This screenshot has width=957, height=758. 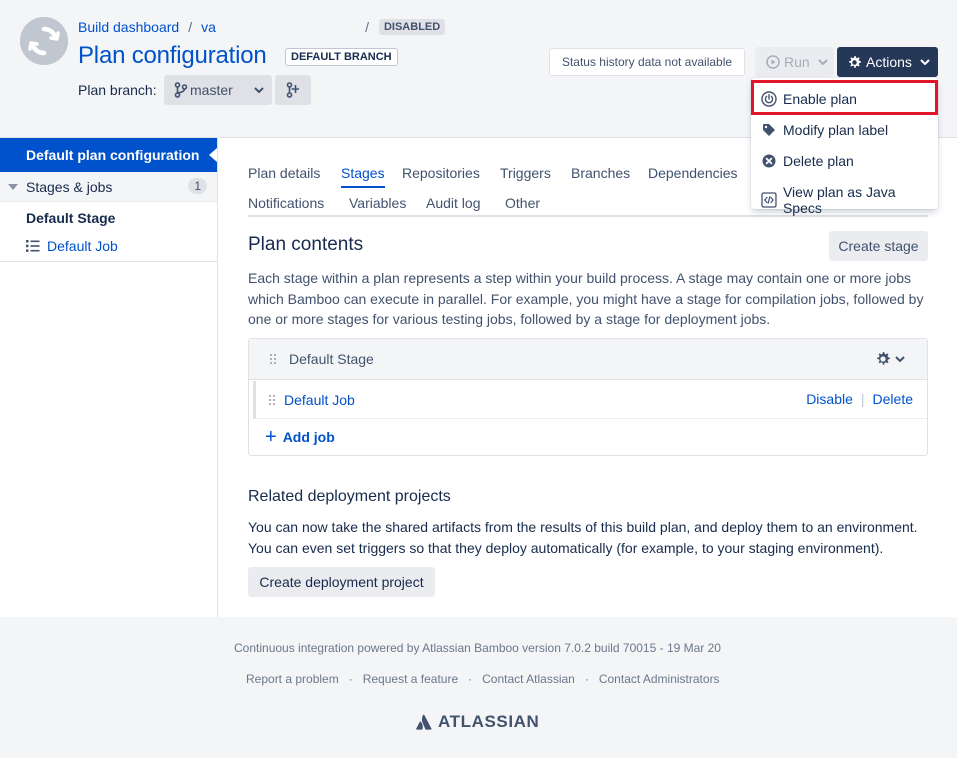 I want to click on run-button-label: Run, so click(x=797, y=62).